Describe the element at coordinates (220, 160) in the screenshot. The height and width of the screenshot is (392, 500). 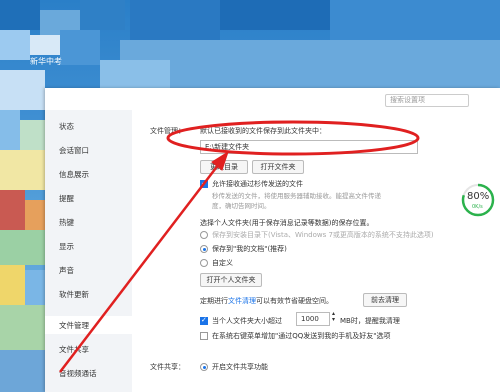
I see `annotation-arrow-head` at that location.